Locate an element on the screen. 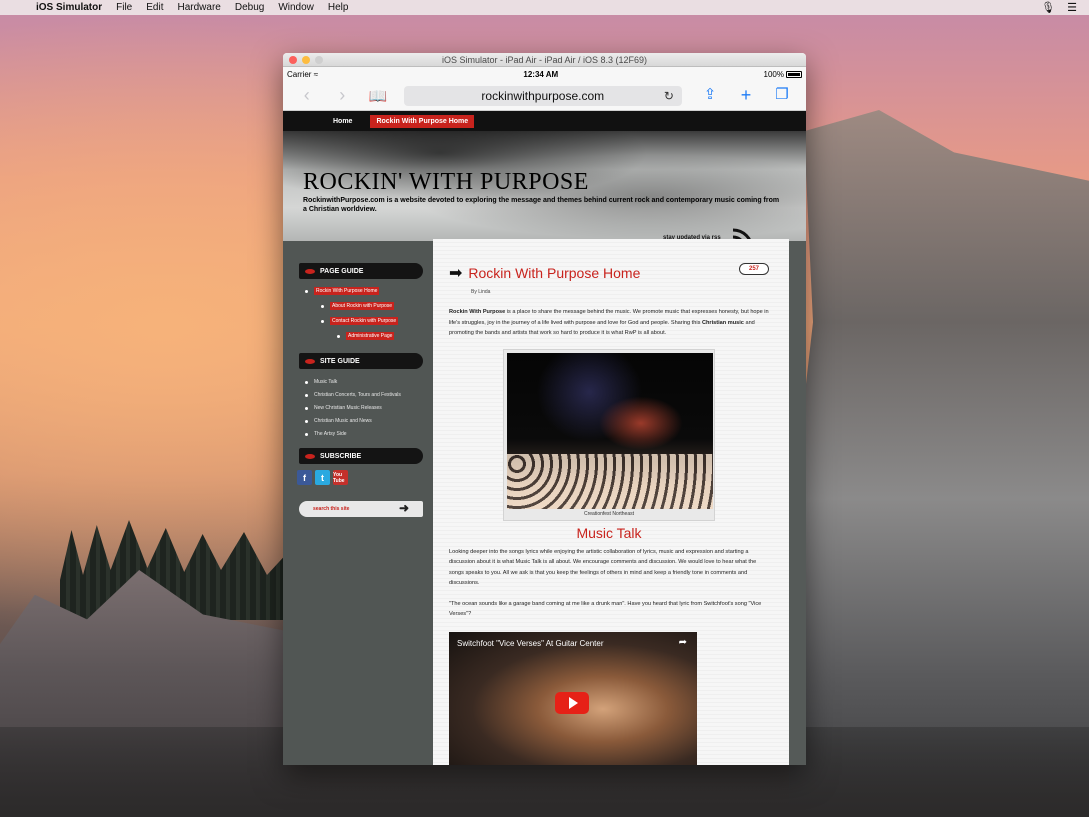 Image resolution: width=1089 pixels, height=817 pixels. search-input: search this site ➜ is located at coordinates (361, 509).